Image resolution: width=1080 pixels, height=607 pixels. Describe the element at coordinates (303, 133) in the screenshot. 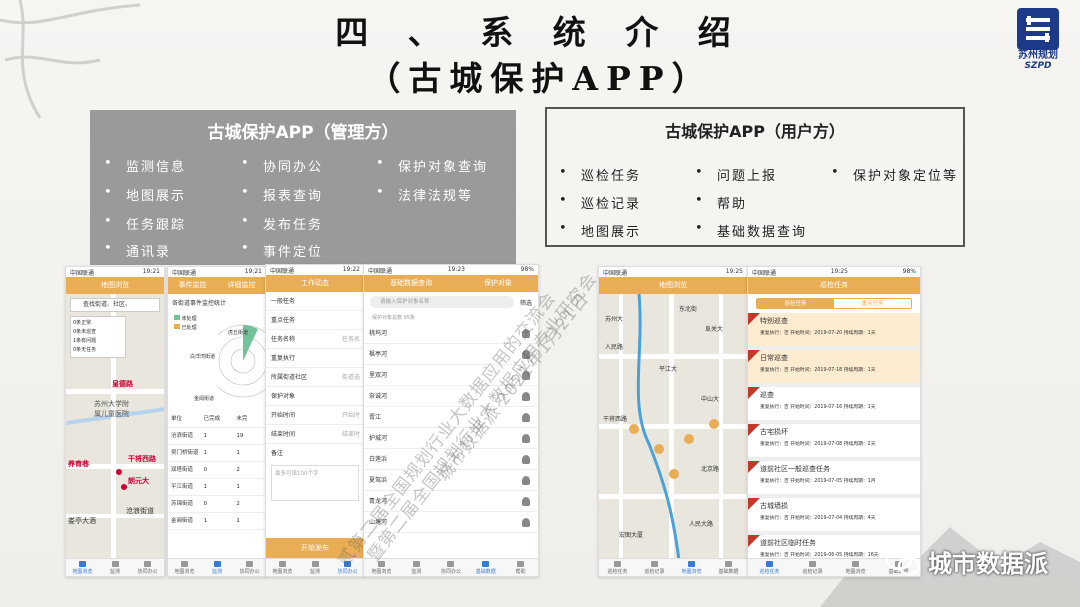

I see `manager-box-heading: 古城保护APP（管理方）` at that location.